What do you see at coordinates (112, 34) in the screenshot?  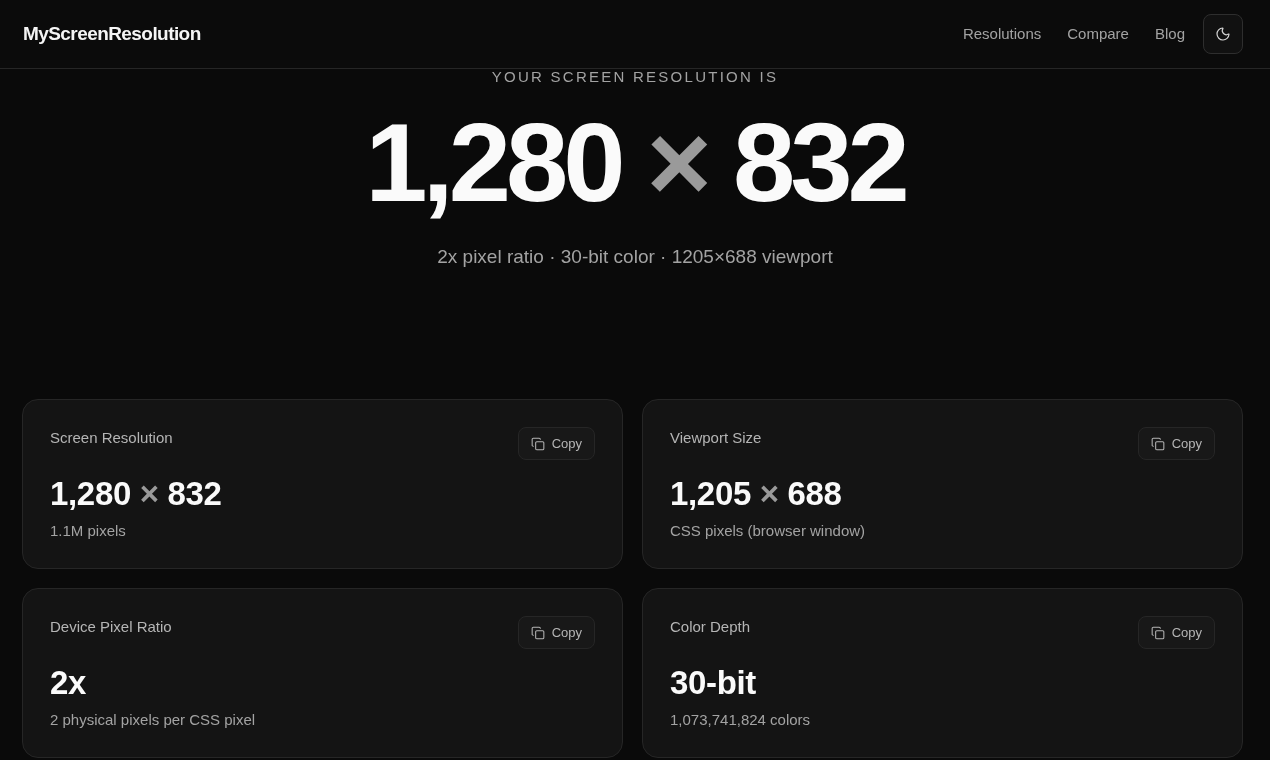 I see `site-logo: MyScreenResolution` at bounding box center [112, 34].